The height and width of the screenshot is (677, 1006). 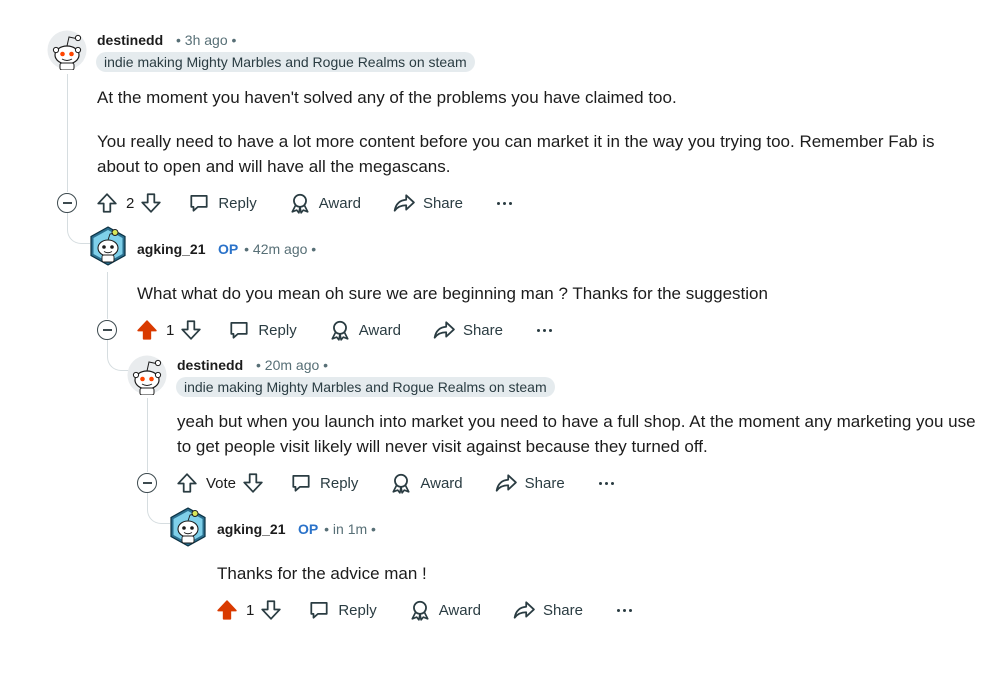 I want to click on comment-actions: 2 Reply Award Share, so click(x=304, y=203).